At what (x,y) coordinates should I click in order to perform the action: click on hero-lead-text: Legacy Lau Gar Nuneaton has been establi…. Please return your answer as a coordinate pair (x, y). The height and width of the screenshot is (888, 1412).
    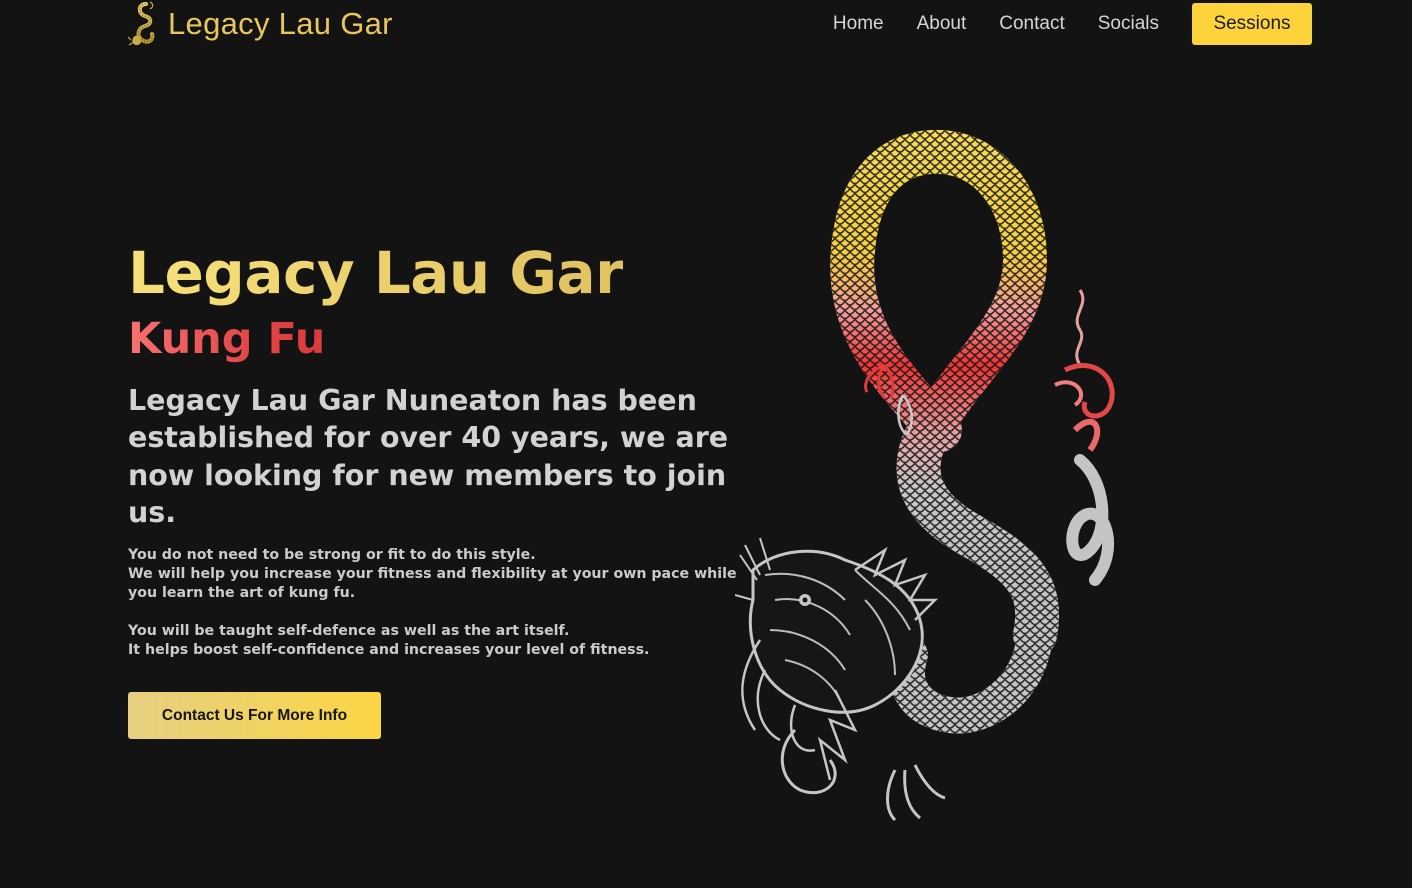
    Looking at the image, I should click on (428, 456).